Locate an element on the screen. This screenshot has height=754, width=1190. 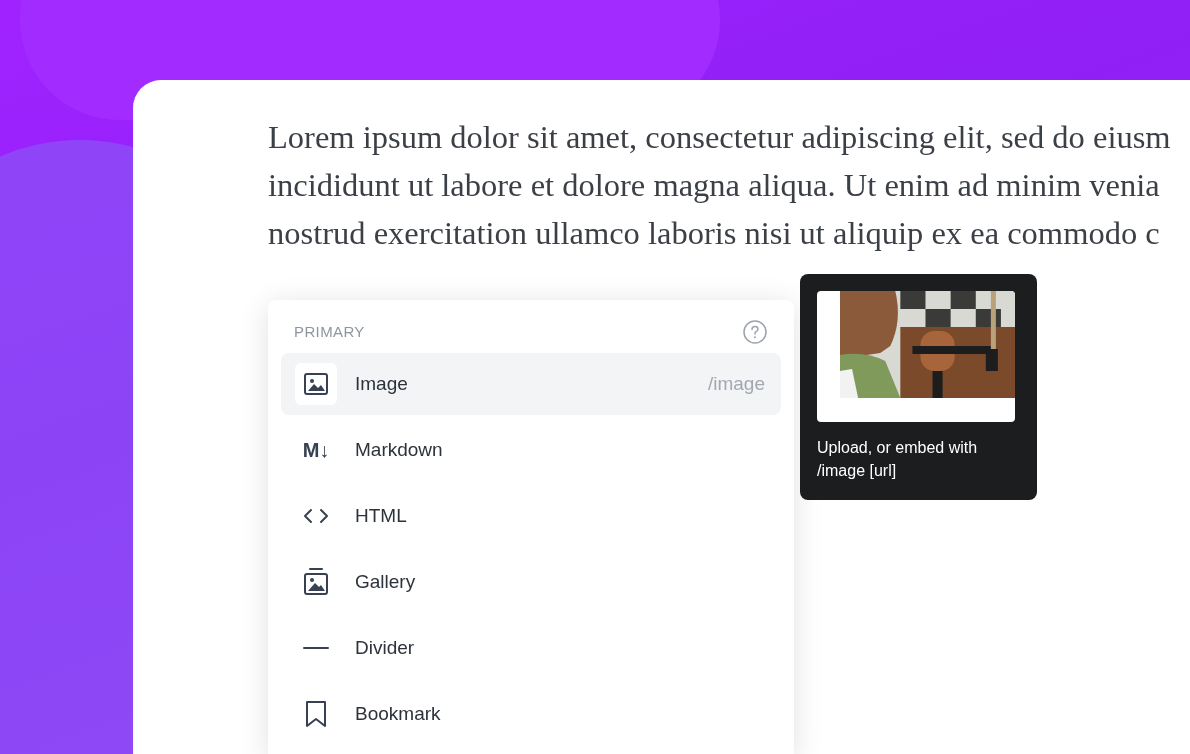
paragraph-line: incididunt ut labore et dolore magna aliqua. Ut enim ad minim venia is located at coordinates (714, 185).